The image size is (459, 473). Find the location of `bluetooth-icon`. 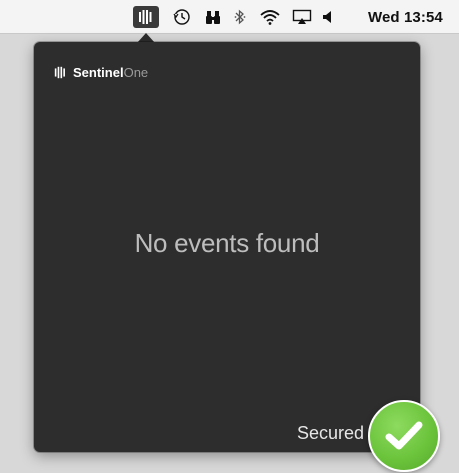

bluetooth-icon is located at coordinates (240, 17).